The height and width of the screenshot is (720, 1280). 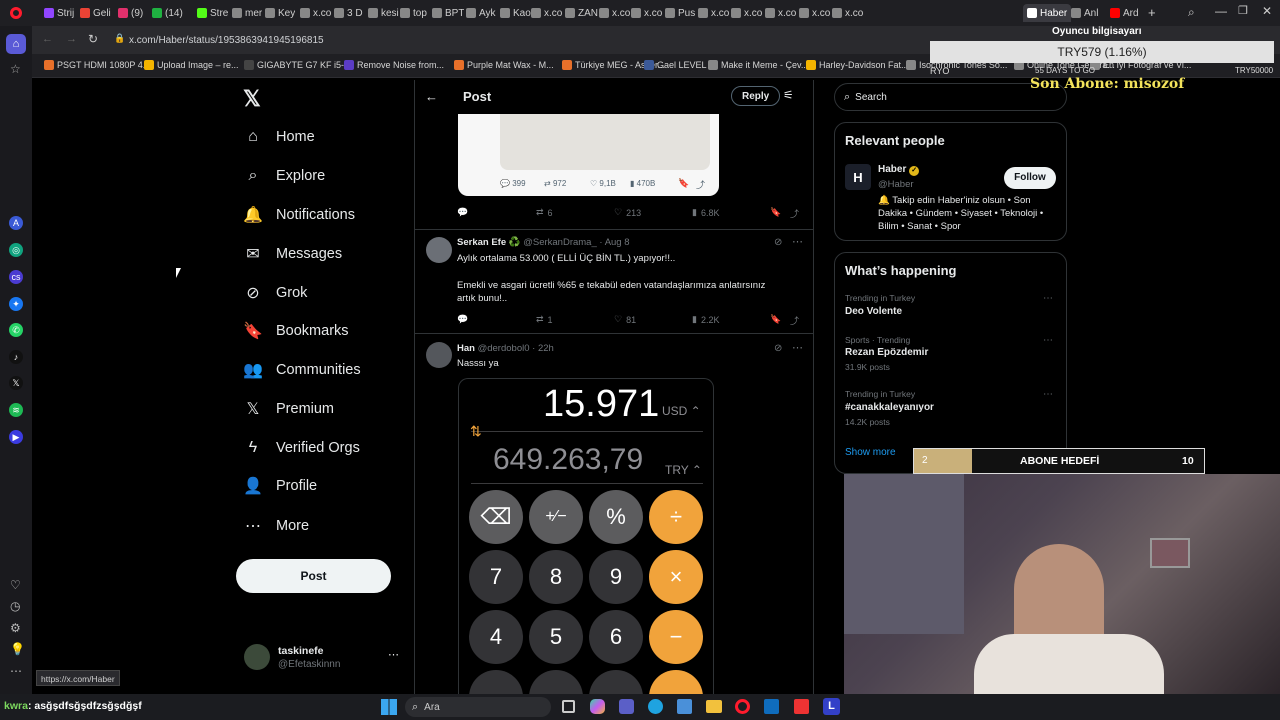 I want to click on author-name: Serkan Efe ♻️, so click(x=489, y=242).